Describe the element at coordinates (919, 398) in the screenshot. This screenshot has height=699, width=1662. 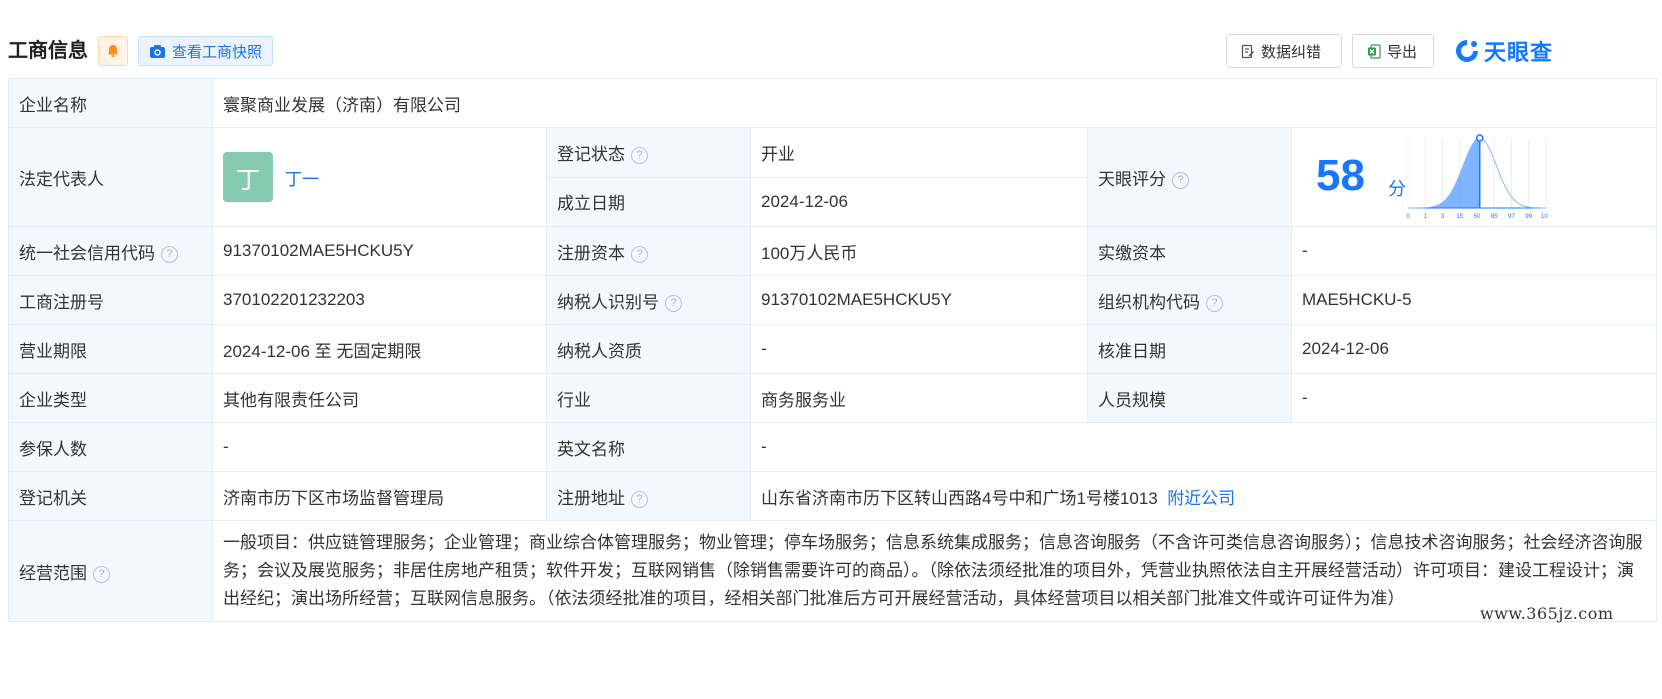
I see `industry-value: 商务服务业` at that location.